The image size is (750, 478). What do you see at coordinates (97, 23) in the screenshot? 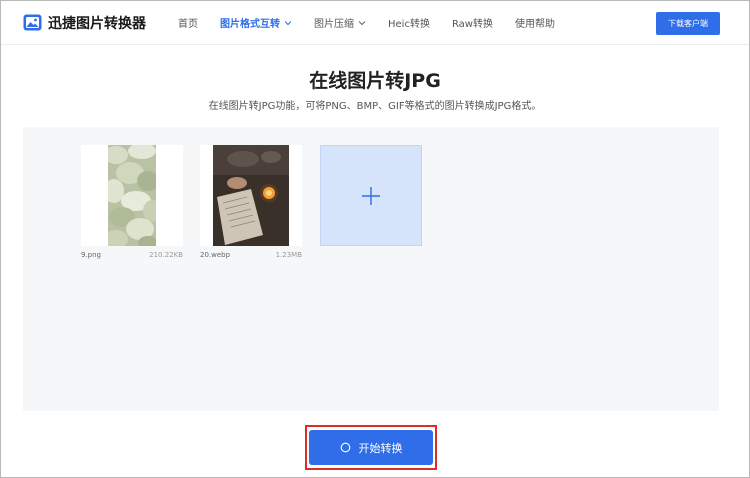
I see `brand-name: 迅捷图片转换器` at bounding box center [97, 23].